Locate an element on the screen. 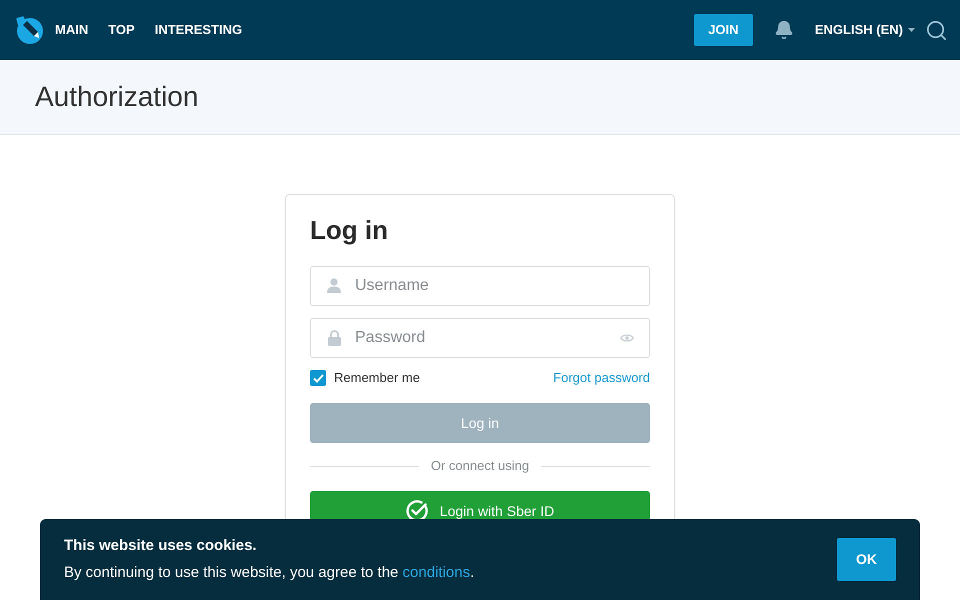 The width and height of the screenshot is (960, 600). forgot-password-link: Forgot password is located at coordinates (601, 378).